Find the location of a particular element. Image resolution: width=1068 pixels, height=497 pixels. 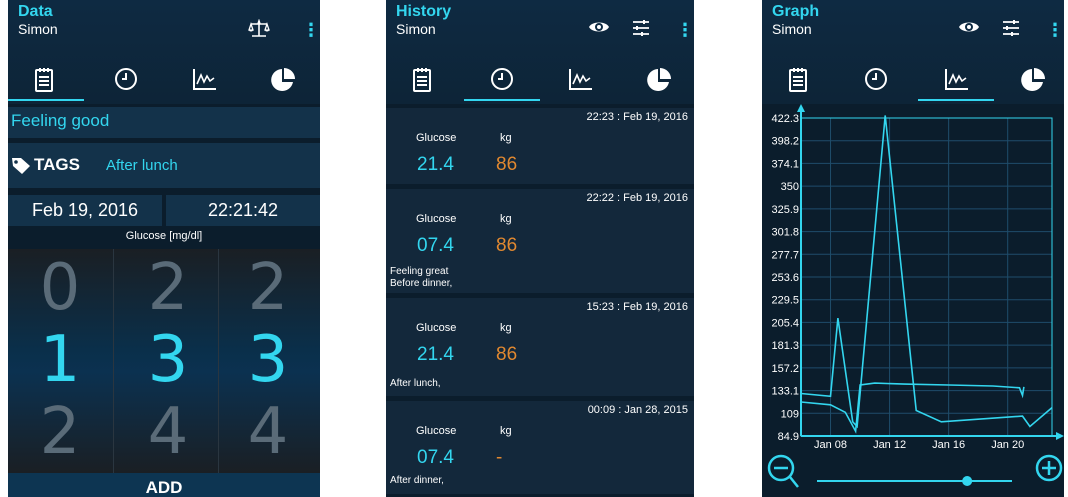

tags-row: TAGS After lunch is located at coordinates (164, 165).